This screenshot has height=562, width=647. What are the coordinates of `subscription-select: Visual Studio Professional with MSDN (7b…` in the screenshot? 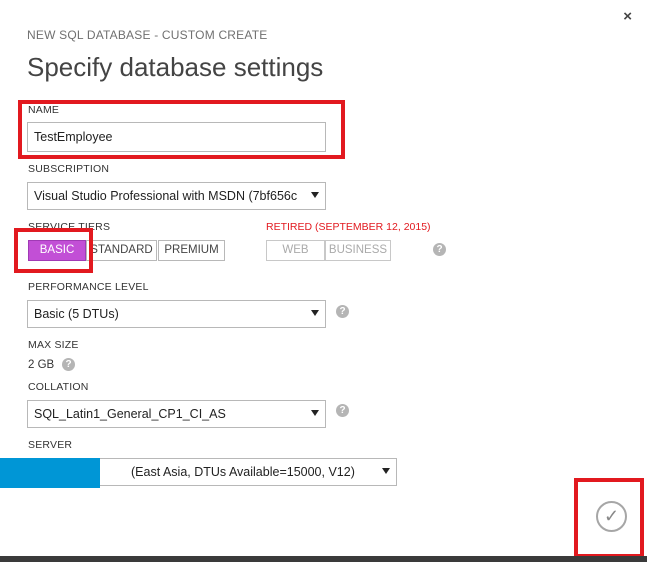 It's located at (176, 196).